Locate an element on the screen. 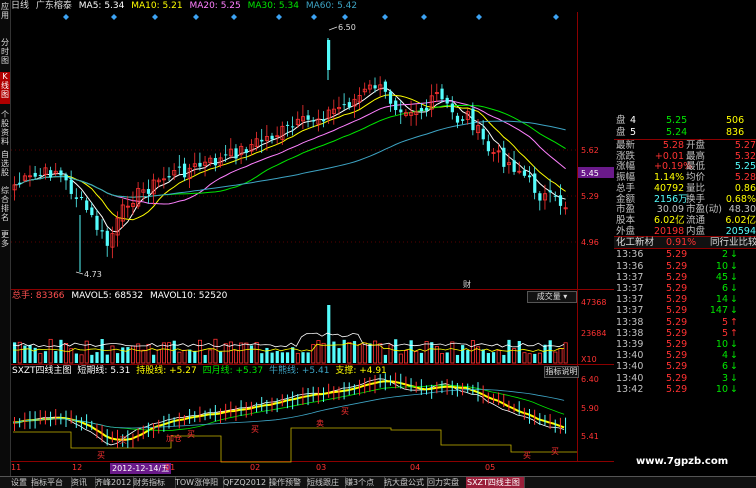 This screenshot has width=756, height=488. indicator-lines is located at coordinates (294, 417).